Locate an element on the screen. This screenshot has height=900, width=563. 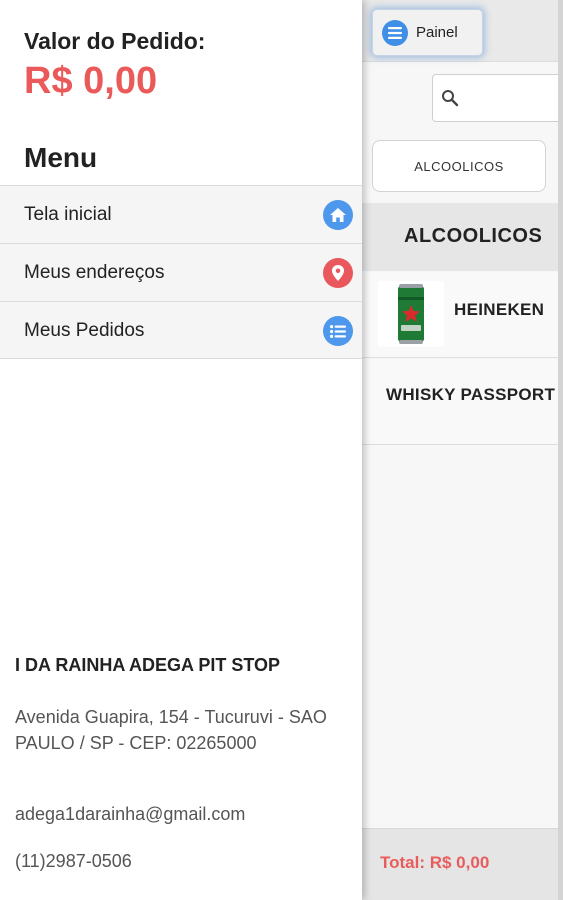
store-phone: (11)2987-0506 is located at coordinates (73, 861).